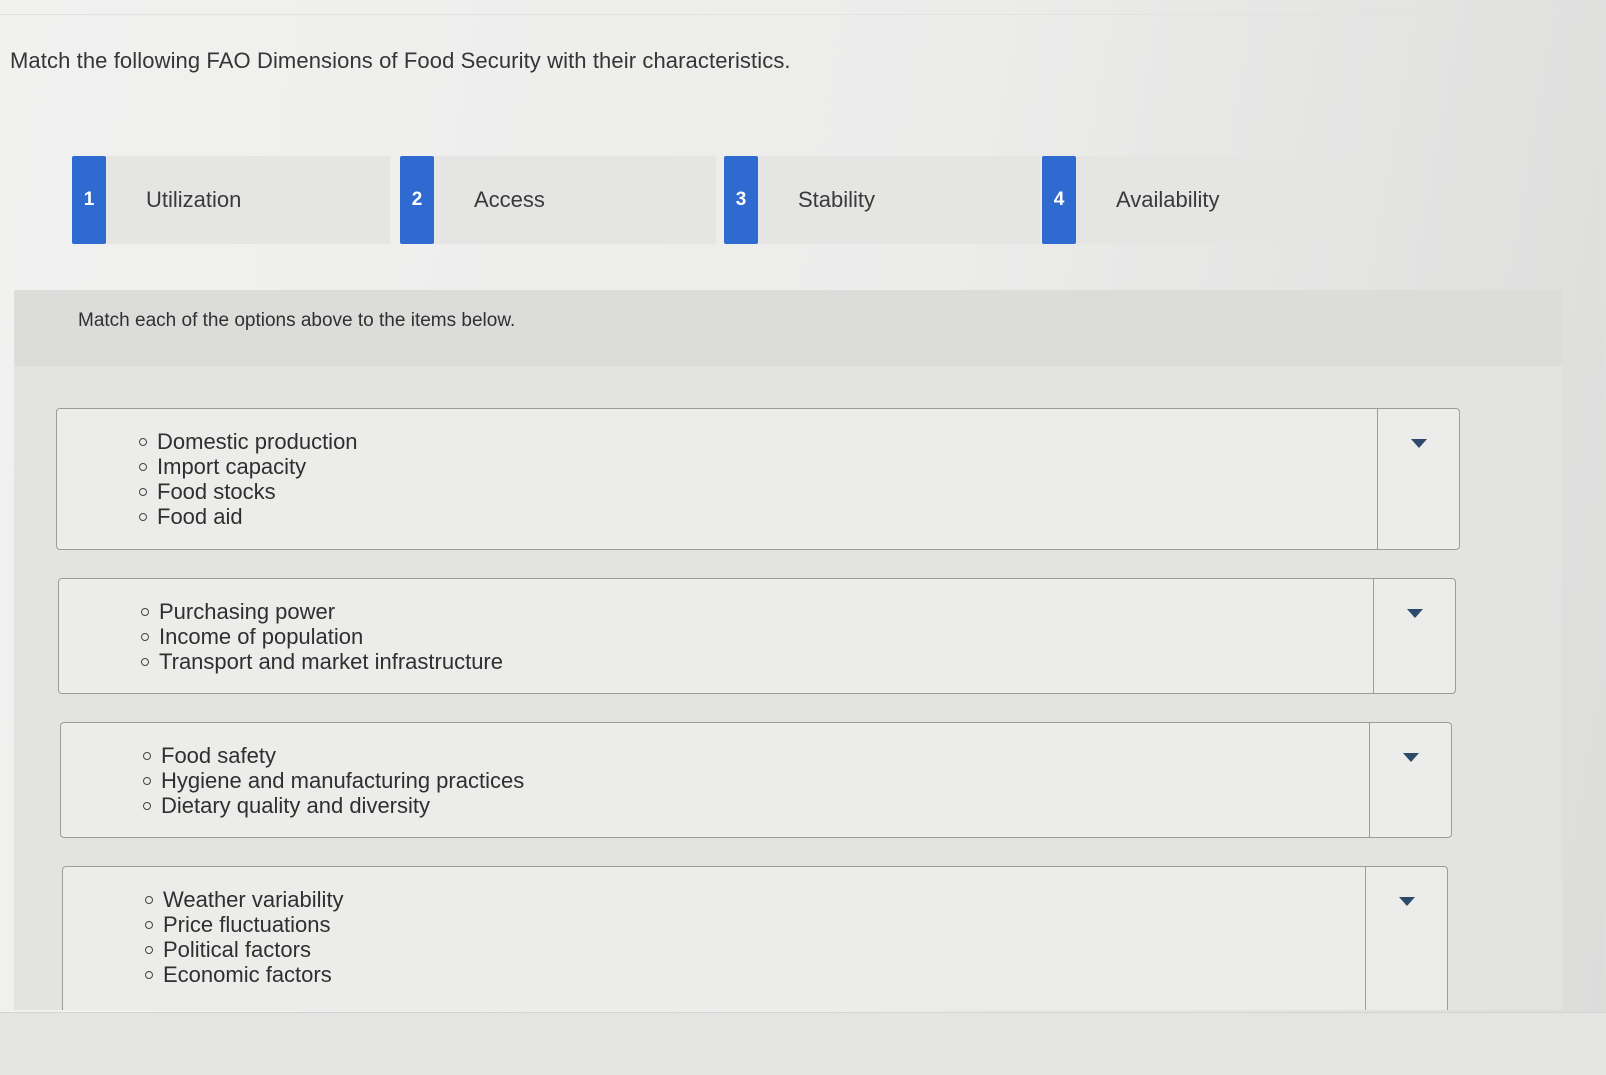  What do you see at coordinates (509, 199) in the screenshot?
I see `option-label: Access` at bounding box center [509, 199].